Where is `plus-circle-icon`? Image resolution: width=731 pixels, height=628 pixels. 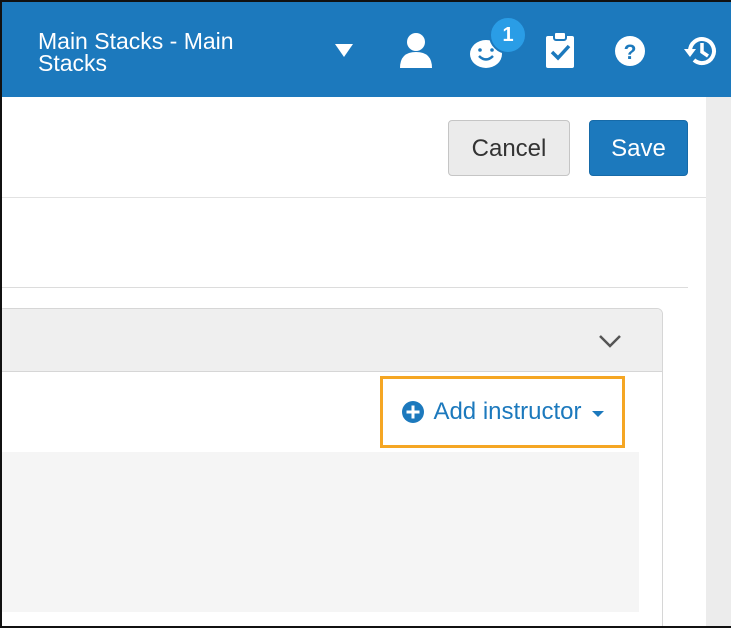 plus-circle-icon is located at coordinates (413, 412).